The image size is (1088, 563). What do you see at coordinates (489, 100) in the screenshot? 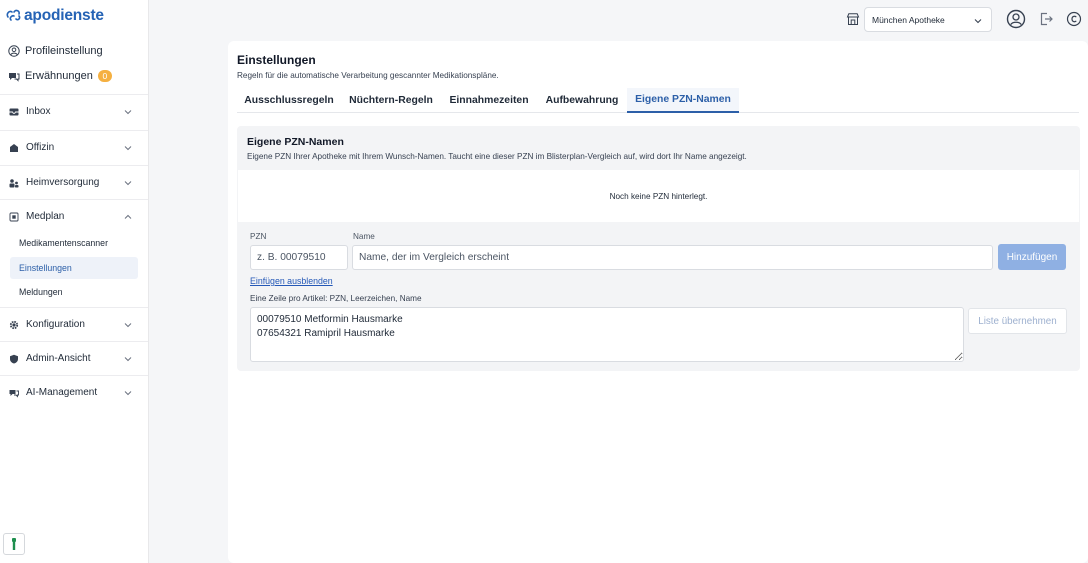
I see `tab-einnahmezeiten: Einnahmezeiten` at bounding box center [489, 100].